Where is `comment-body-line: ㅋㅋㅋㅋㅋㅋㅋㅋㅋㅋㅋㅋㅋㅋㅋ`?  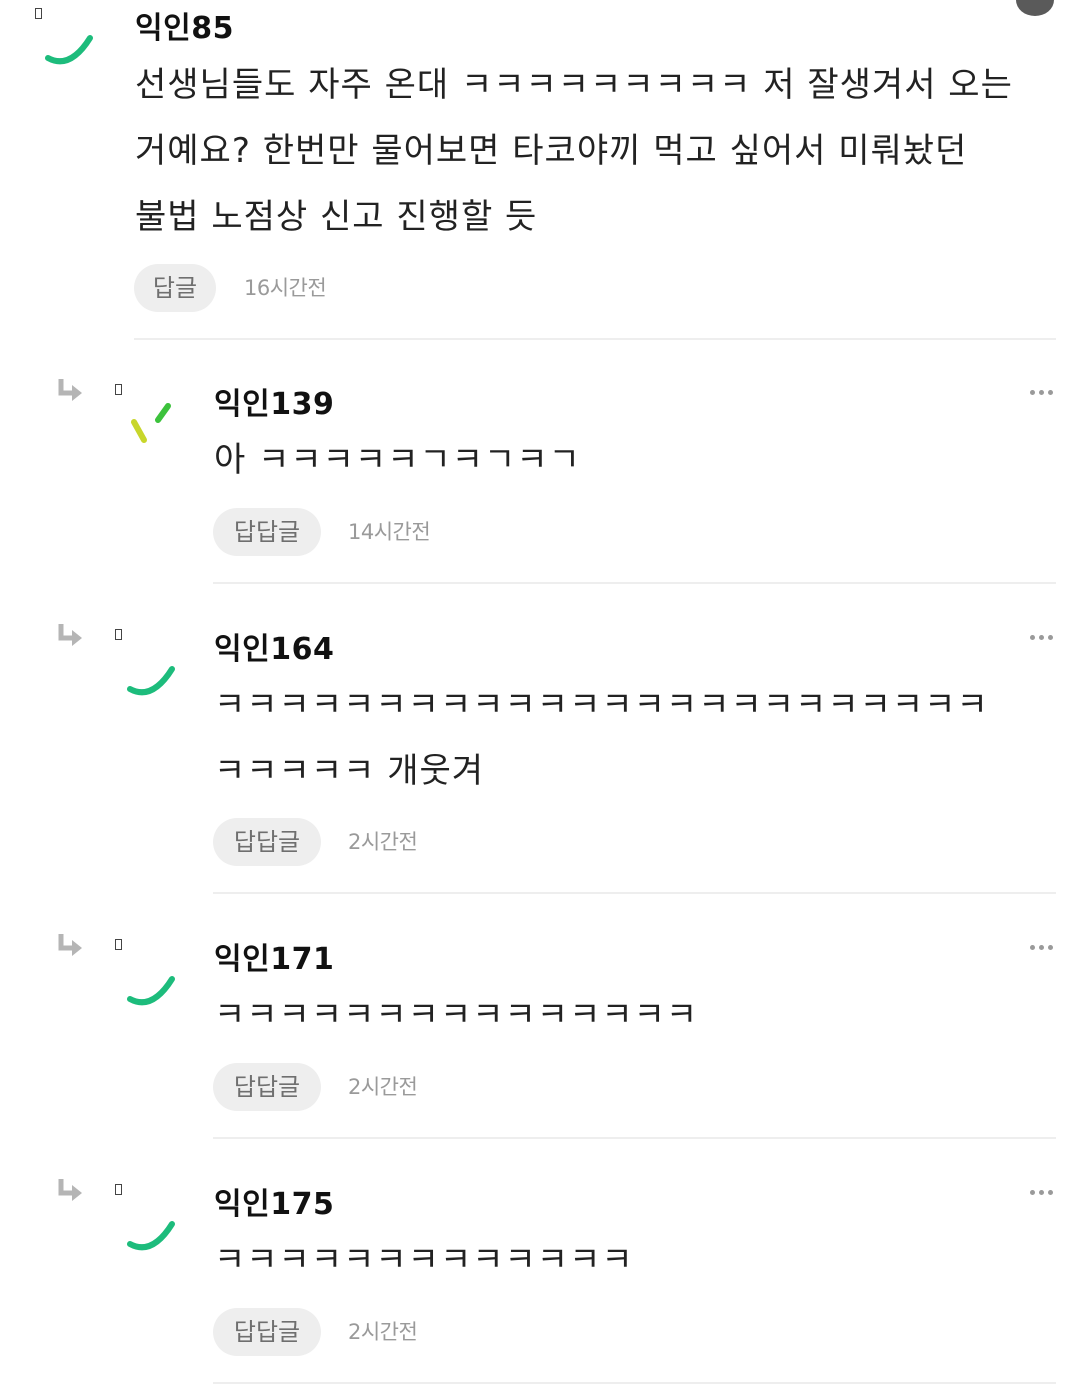
comment-body-line: ㅋㅋㅋㅋㅋㅋㅋㅋㅋㅋㅋㅋㅋㅋㅋ is located at coordinates (456, 1015).